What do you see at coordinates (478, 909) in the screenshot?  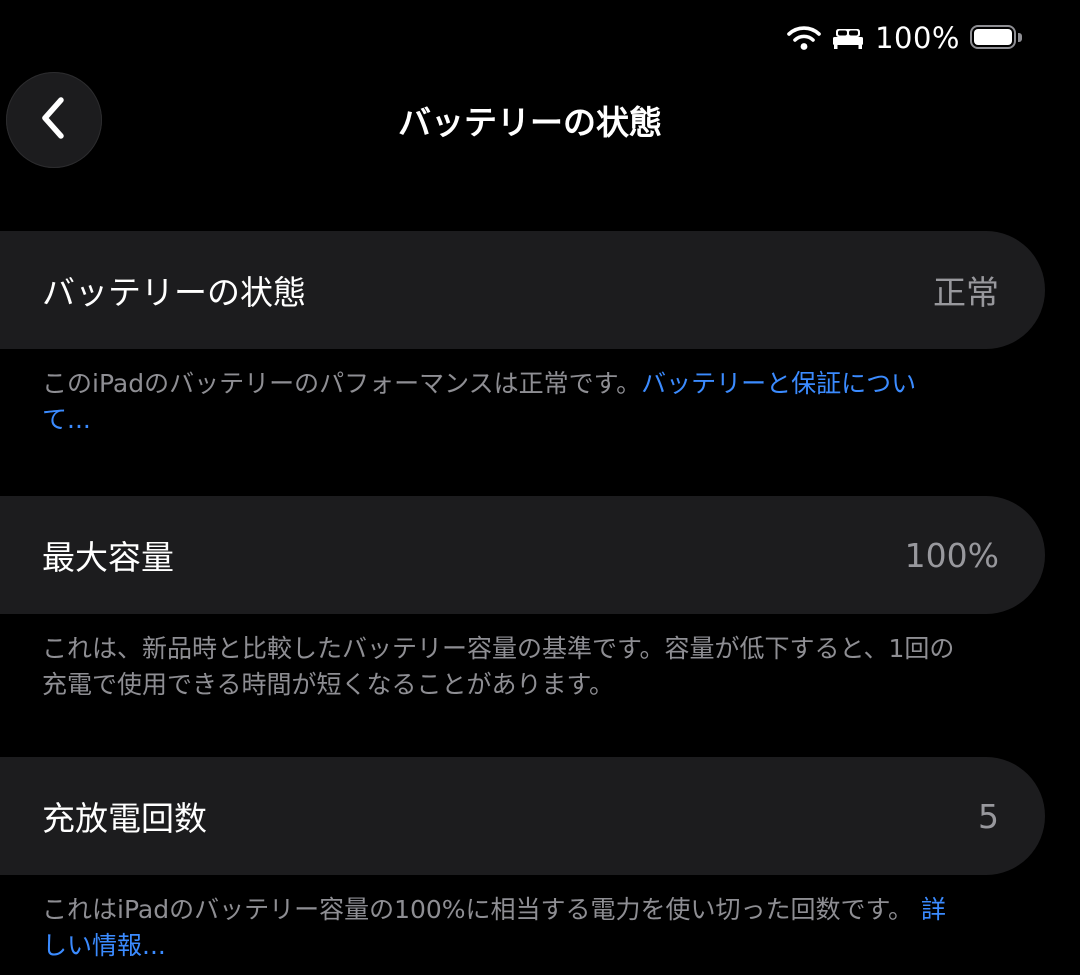 I see `cycle-count-footnote-text: これはiPadのバッテリー容量の100%に相当する電力を使い切った回数です。` at bounding box center [478, 909].